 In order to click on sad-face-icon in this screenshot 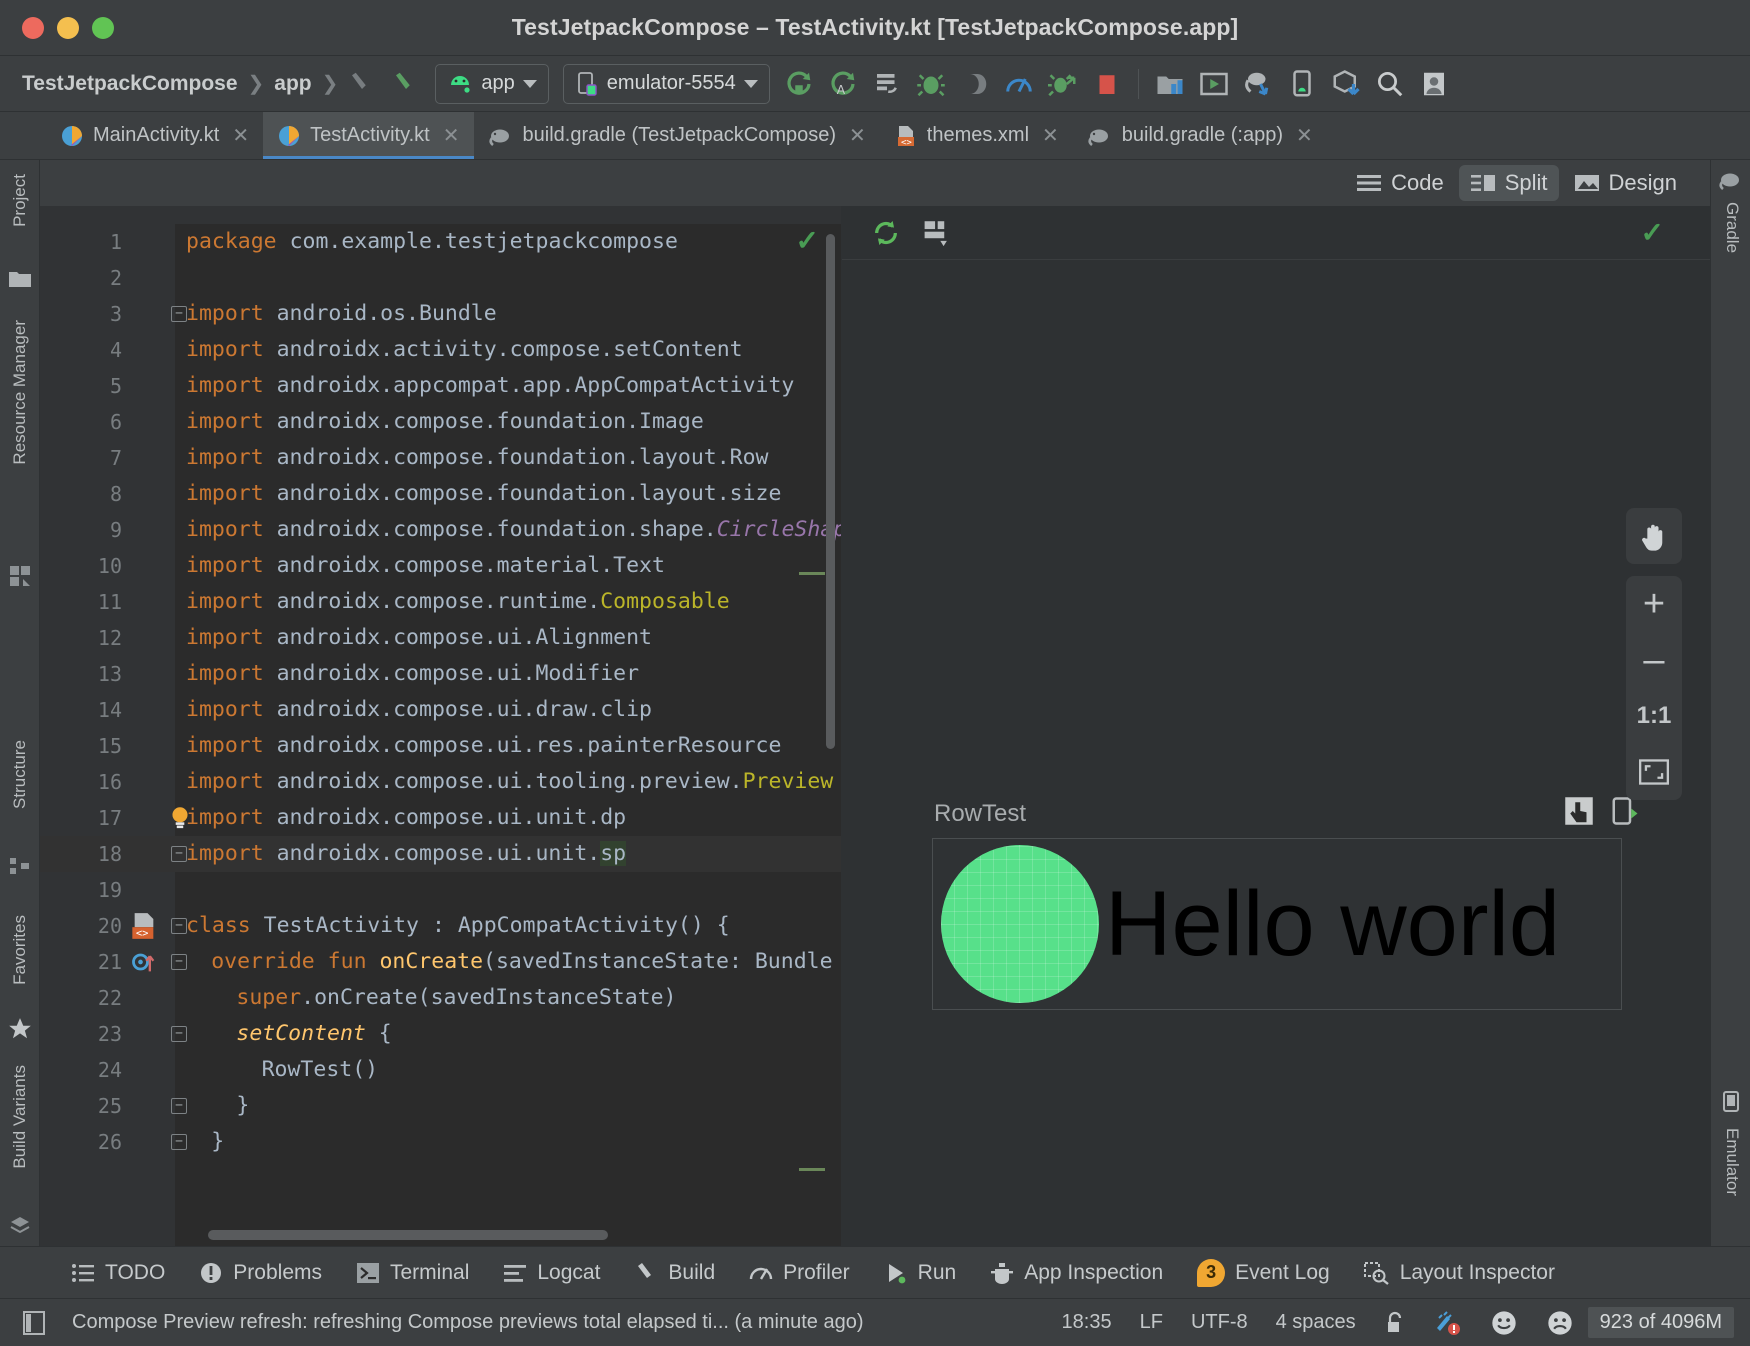, I will do `click(1560, 1323)`.